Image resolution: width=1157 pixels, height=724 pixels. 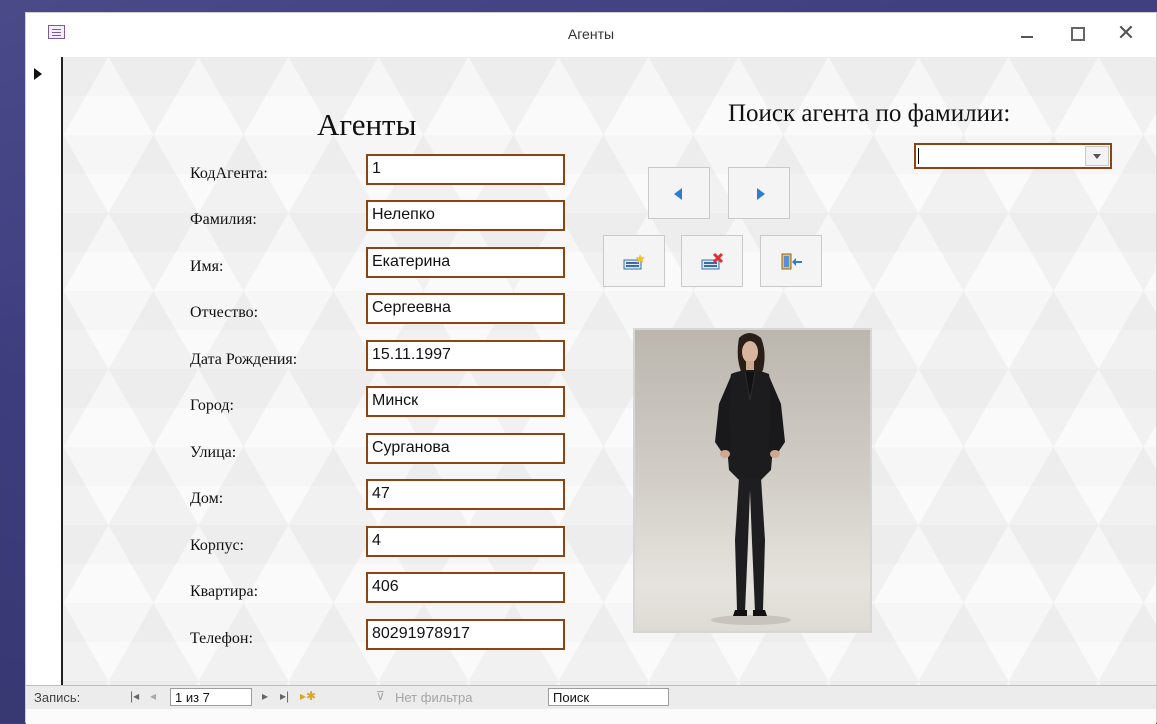 I want to click on maximize-icon, so click(x=1078, y=34).